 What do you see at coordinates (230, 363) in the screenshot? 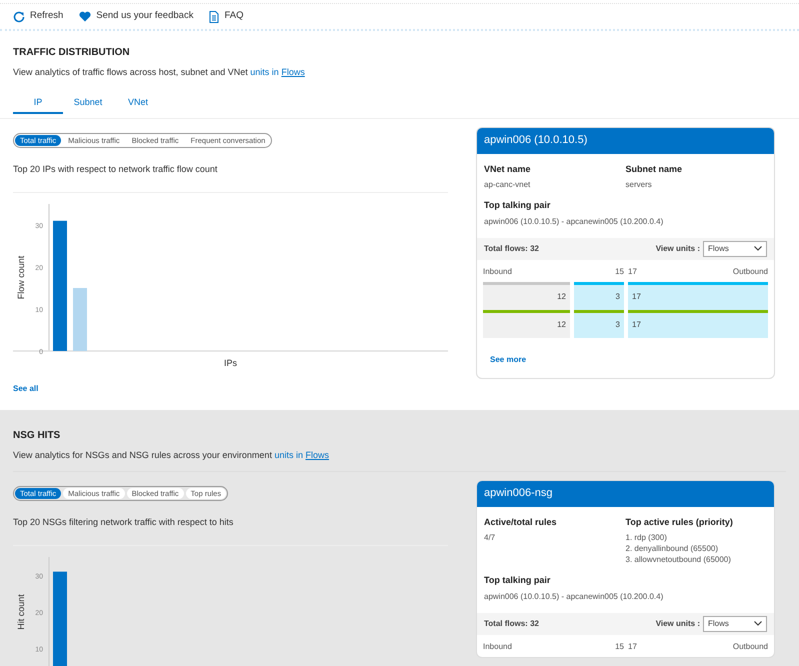
I see `axis-title: IPs` at bounding box center [230, 363].